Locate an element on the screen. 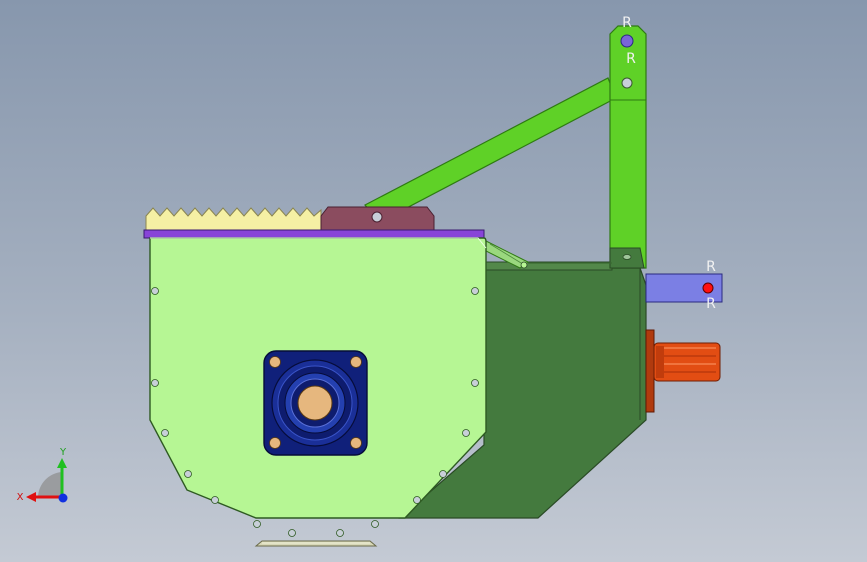 The height and width of the screenshot is (562, 867). x-axis-label: X is located at coordinates (20, 497).